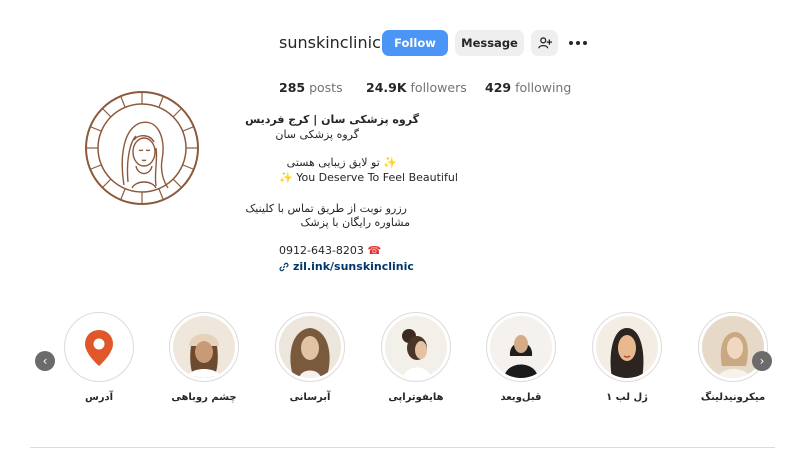 This screenshot has width=800, height=450. Describe the element at coordinates (284, 266) in the screenshot. I see `link-icon` at that location.